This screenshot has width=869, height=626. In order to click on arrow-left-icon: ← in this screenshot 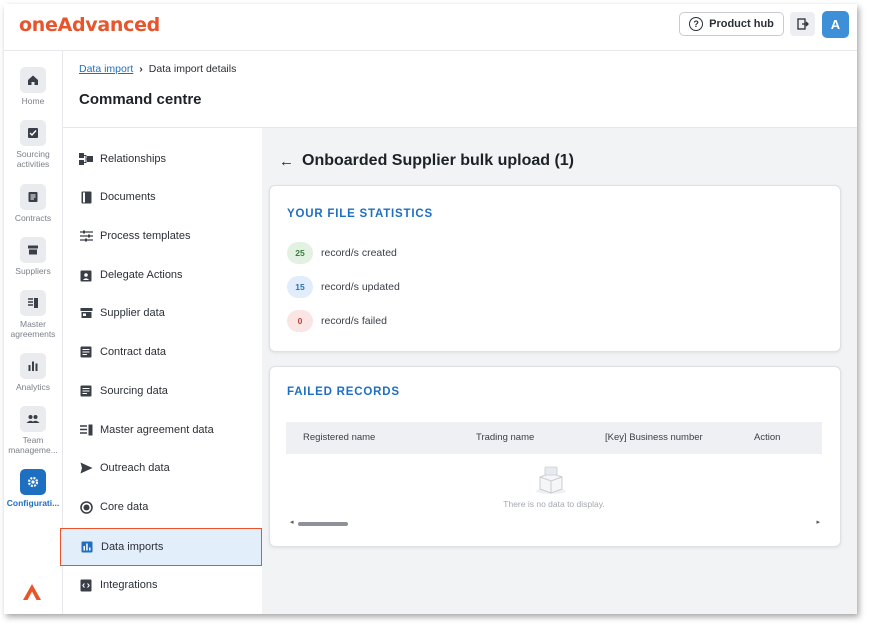, I will do `click(286, 161)`.